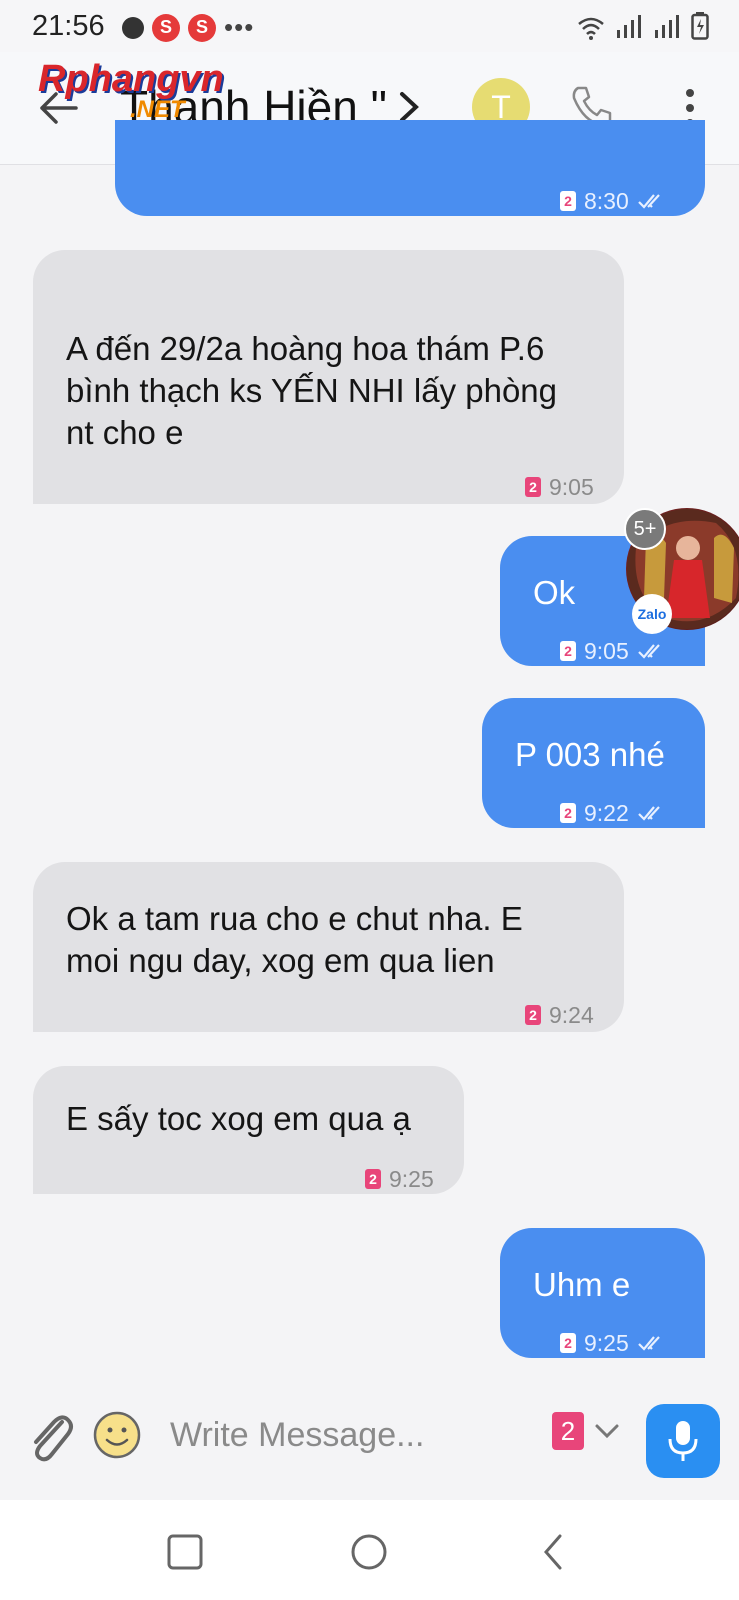  What do you see at coordinates (280, 960) in the screenshot?
I see `message-text-line: moi ngu day, xog em qua lien` at bounding box center [280, 960].